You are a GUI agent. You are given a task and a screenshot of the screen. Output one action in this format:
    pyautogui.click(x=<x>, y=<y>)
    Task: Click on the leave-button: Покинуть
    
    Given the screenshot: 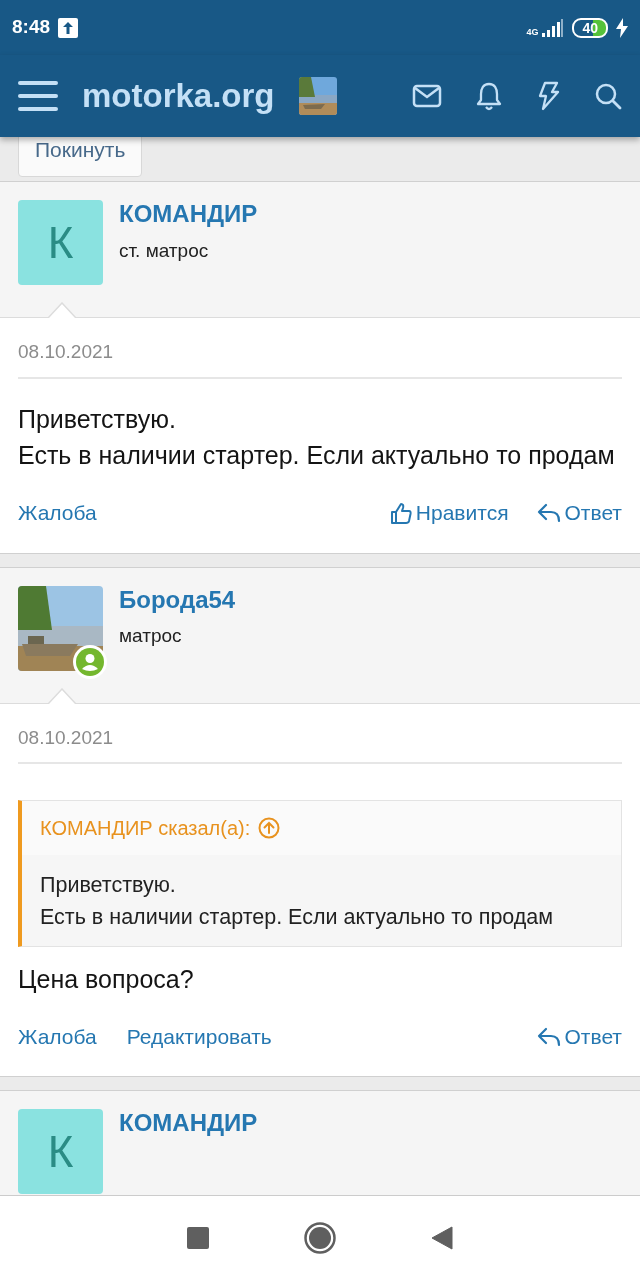 What is the action you would take?
    pyautogui.click(x=80, y=157)
    